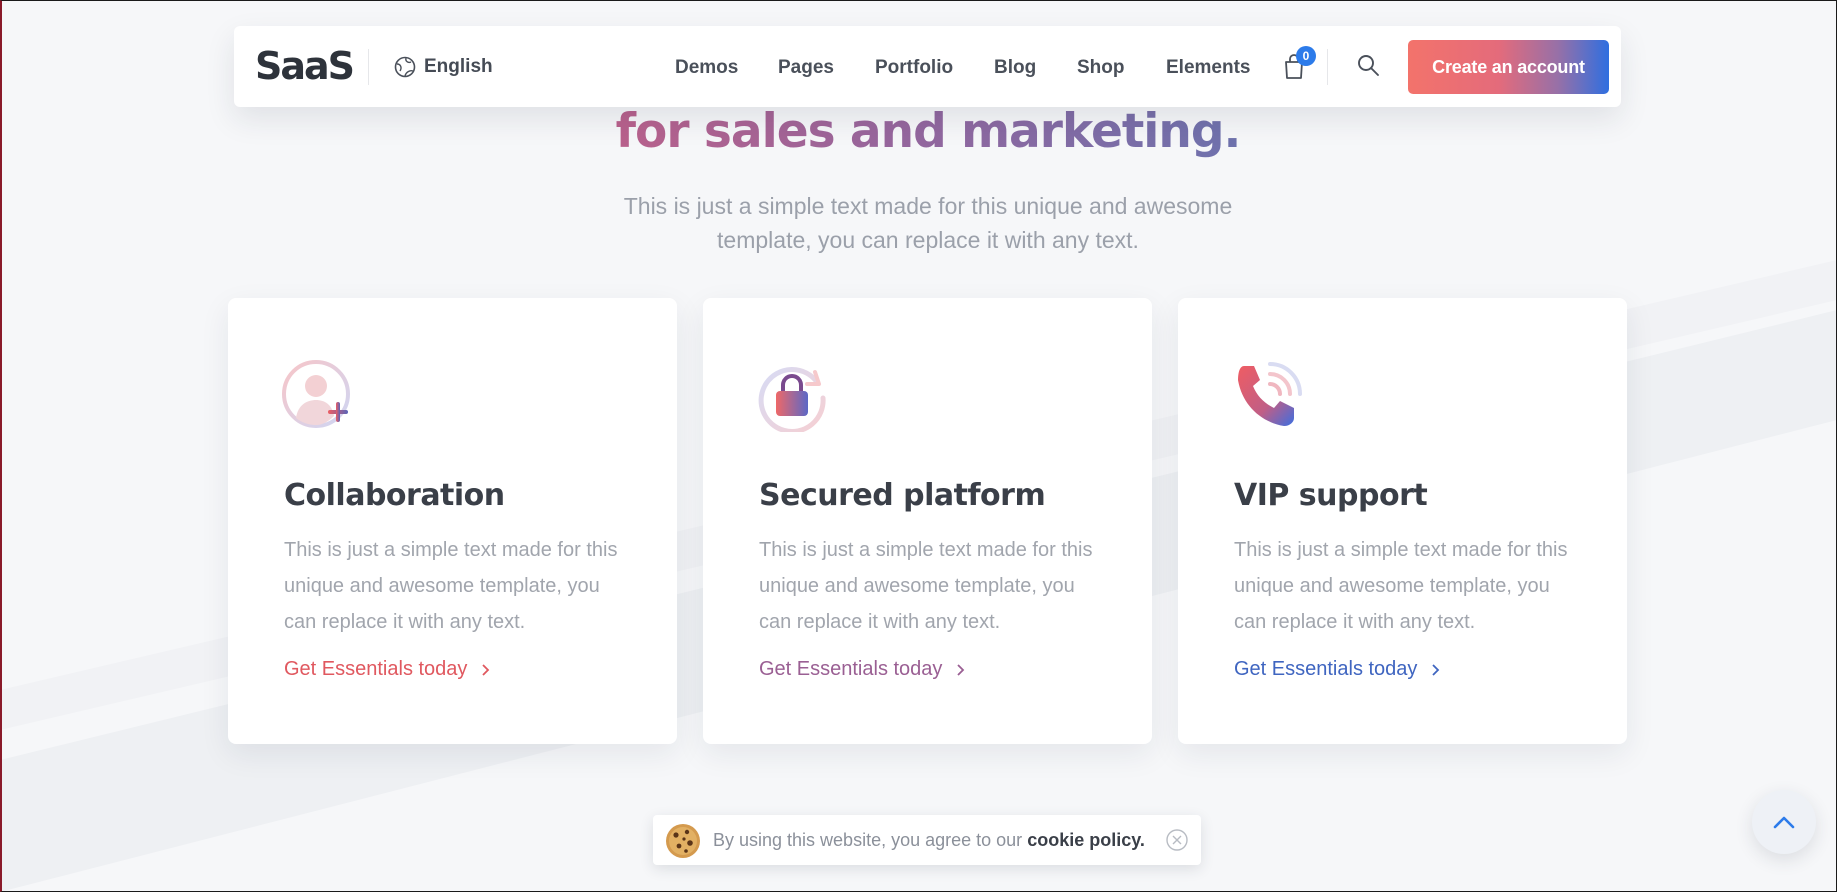 Image resolution: width=1837 pixels, height=892 pixels. I want to click on cart-count-badge: 0, so click(1306, 56).